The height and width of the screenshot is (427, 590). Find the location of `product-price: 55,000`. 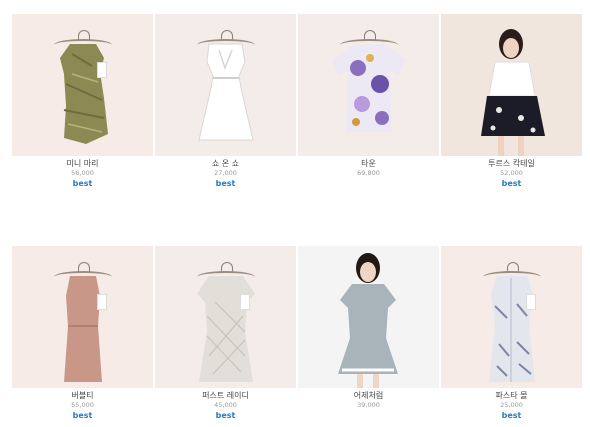

product-price: 55,000 is located at coordinates (82, 405).